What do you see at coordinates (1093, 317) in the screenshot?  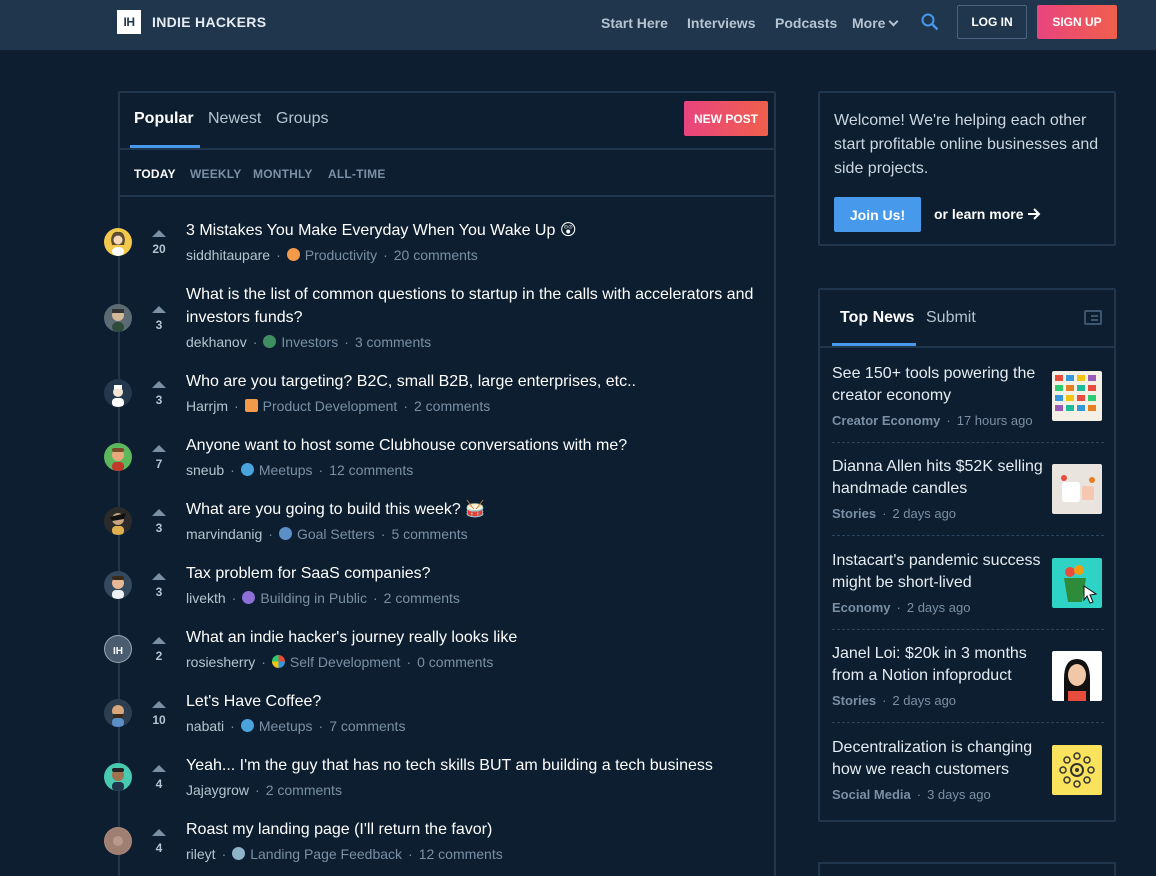 I see `newspaper-icon` at bounding box center [1093, 317].